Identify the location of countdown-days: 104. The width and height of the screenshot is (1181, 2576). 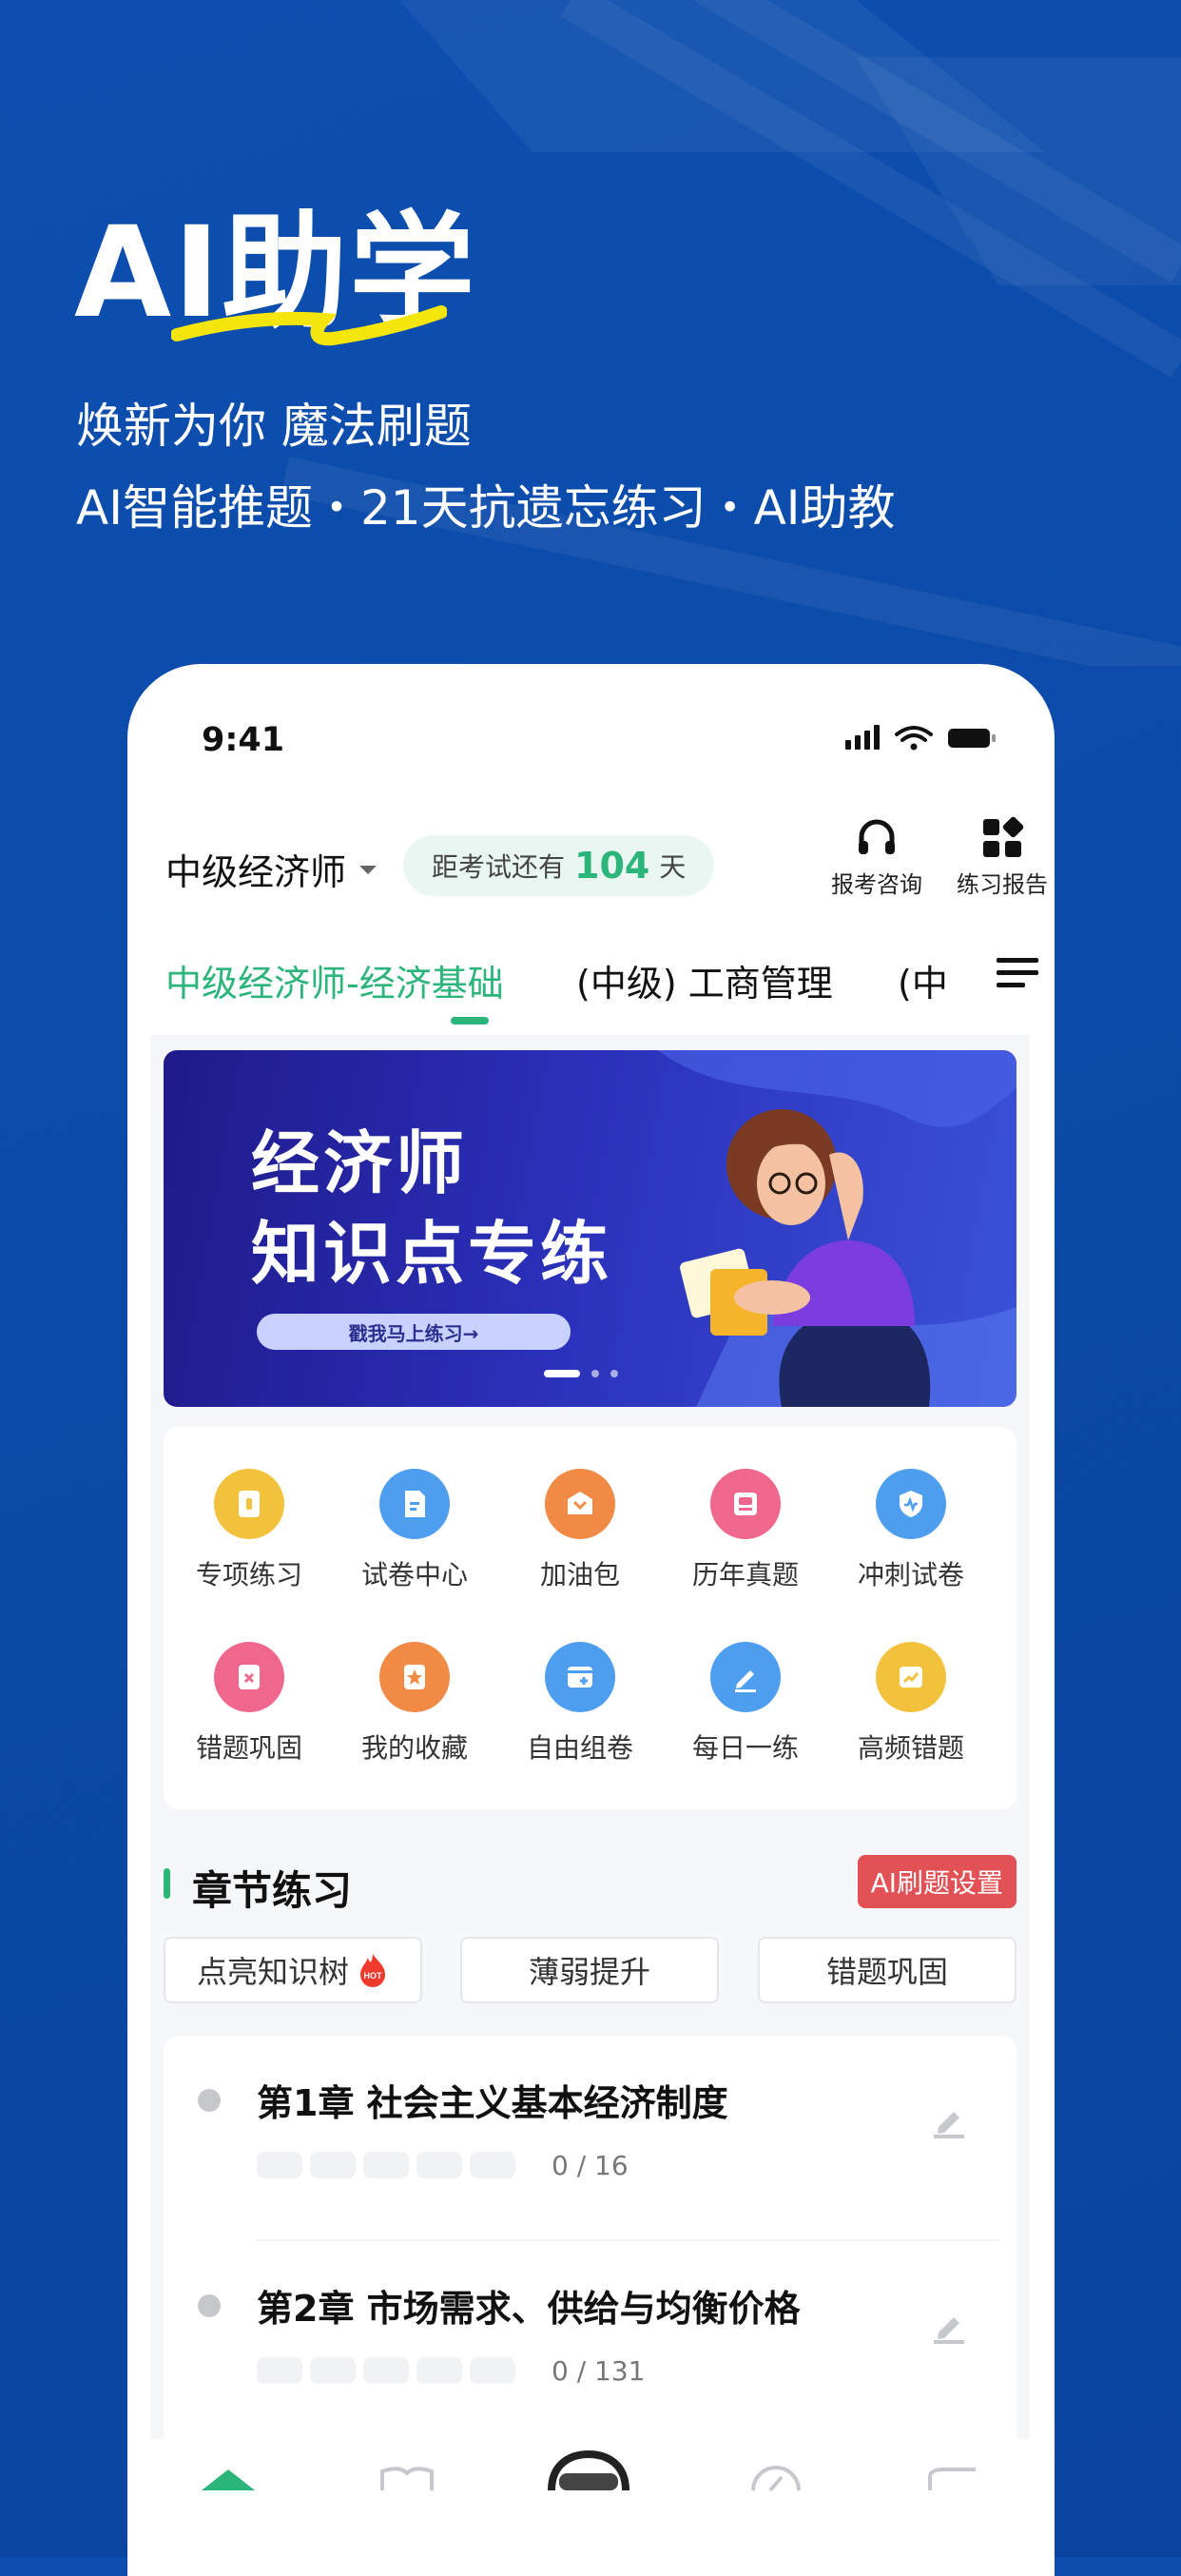
(612, 866).